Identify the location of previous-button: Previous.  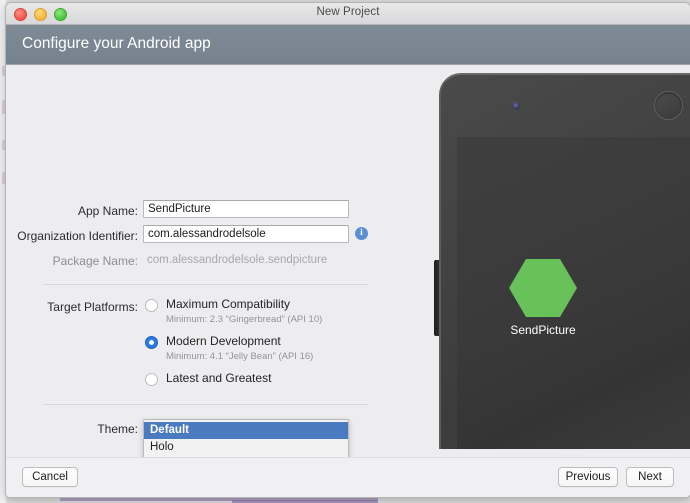
(588, 477).